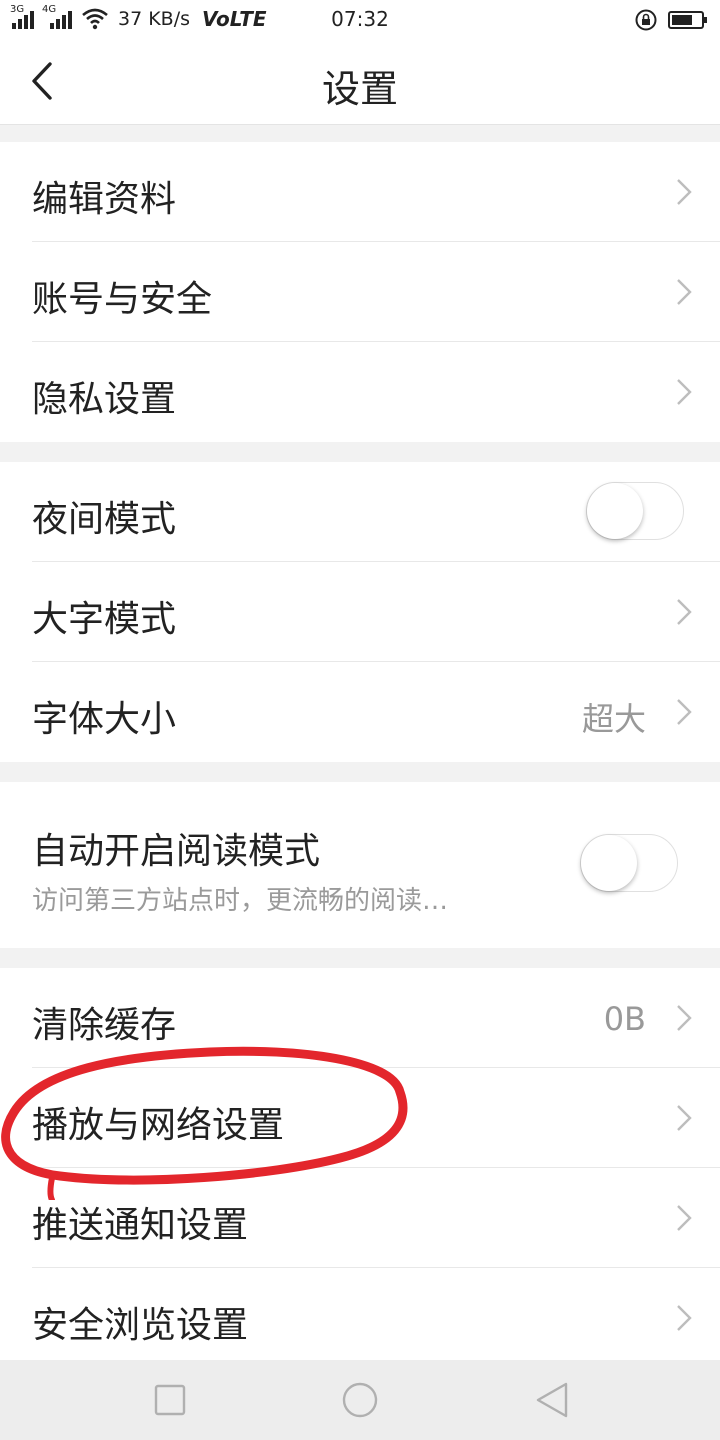 This screenshot has height=1440, width=720. I want to click on rotation-lock-icon, so click(646, 22).